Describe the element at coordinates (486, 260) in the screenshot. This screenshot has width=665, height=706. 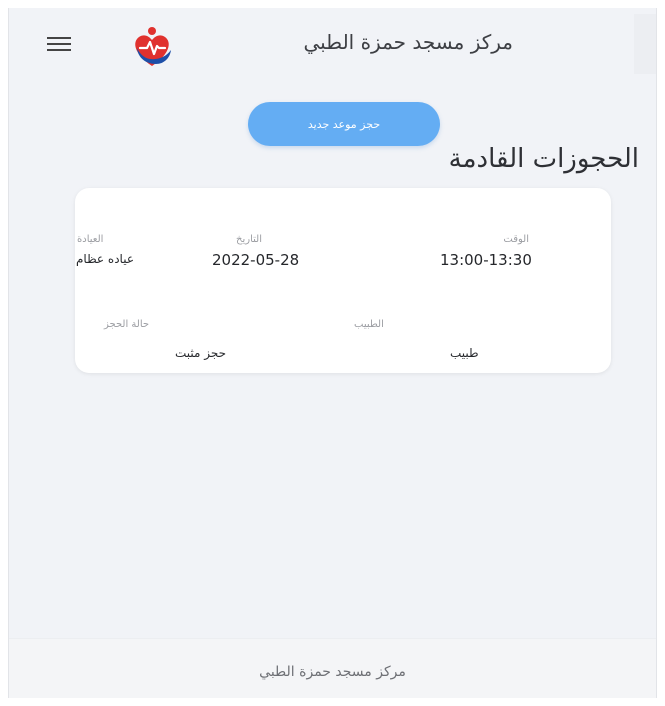
I see `time-value: 13:00-13:30` at that location.